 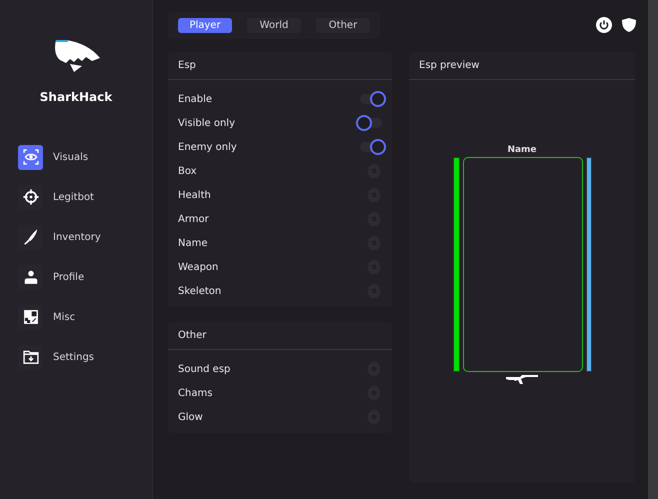 What do you see at coordinates (85, 197) in the screenshot?
I see `nav-item: Legitbot` at bounding box center [85, 197].